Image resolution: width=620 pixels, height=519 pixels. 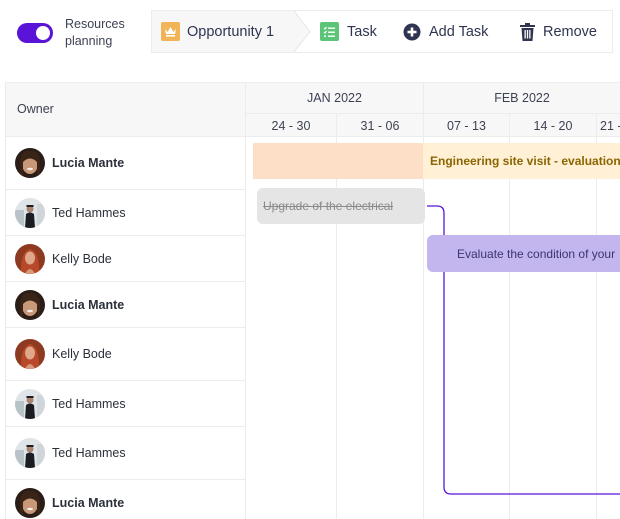 I want to click on add-task-button: Add Task, so click(x=445, y=31).